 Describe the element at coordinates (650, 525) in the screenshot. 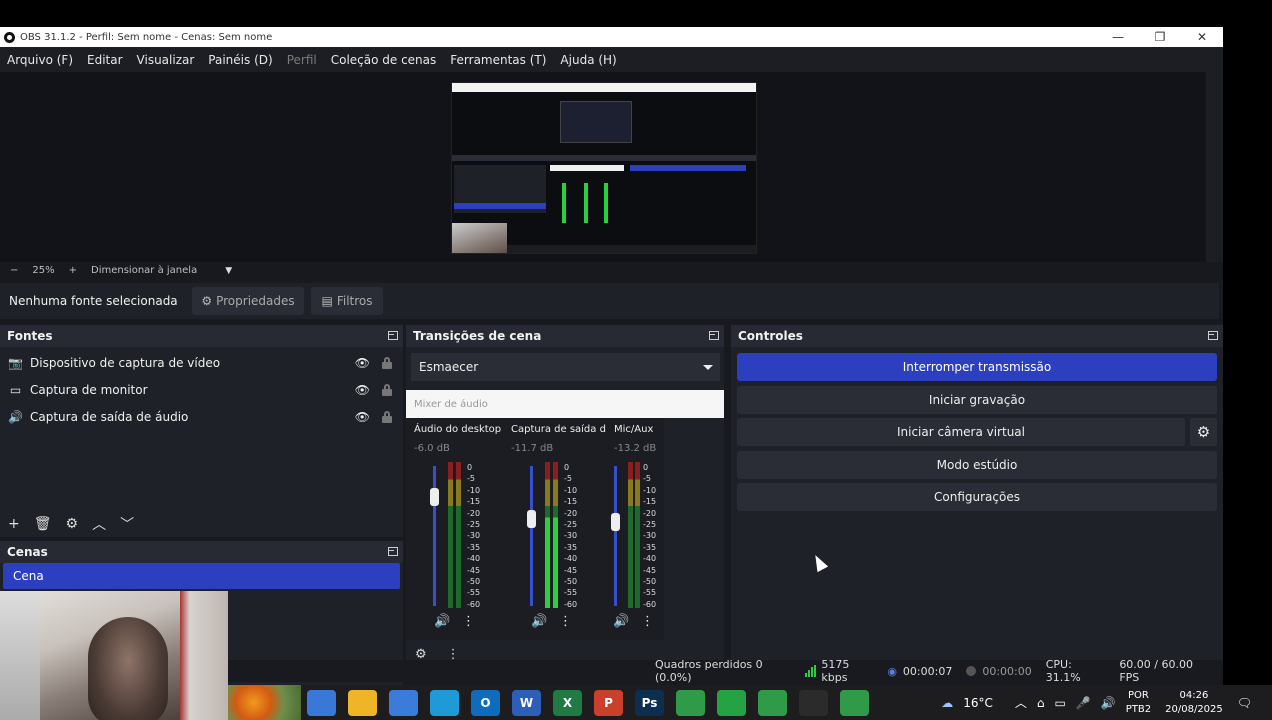

I see `meter-tick-label: -25` at that location.